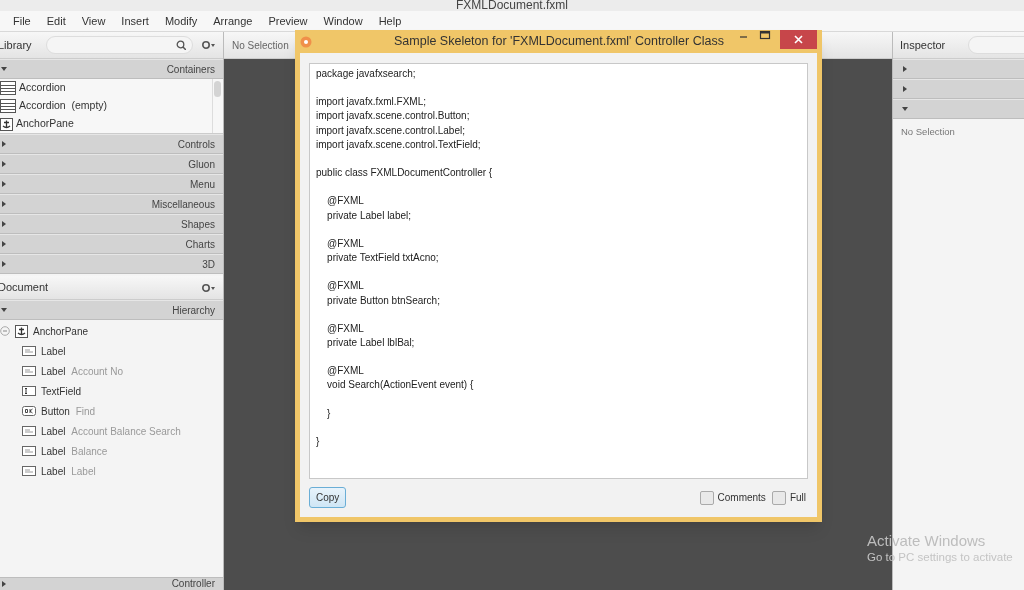 This screenshot has height=590, width=1024. What do you see at coordinates (111, 351) in the screenshot?
I see `tree-item: Label` at bounding box center [111, 351].